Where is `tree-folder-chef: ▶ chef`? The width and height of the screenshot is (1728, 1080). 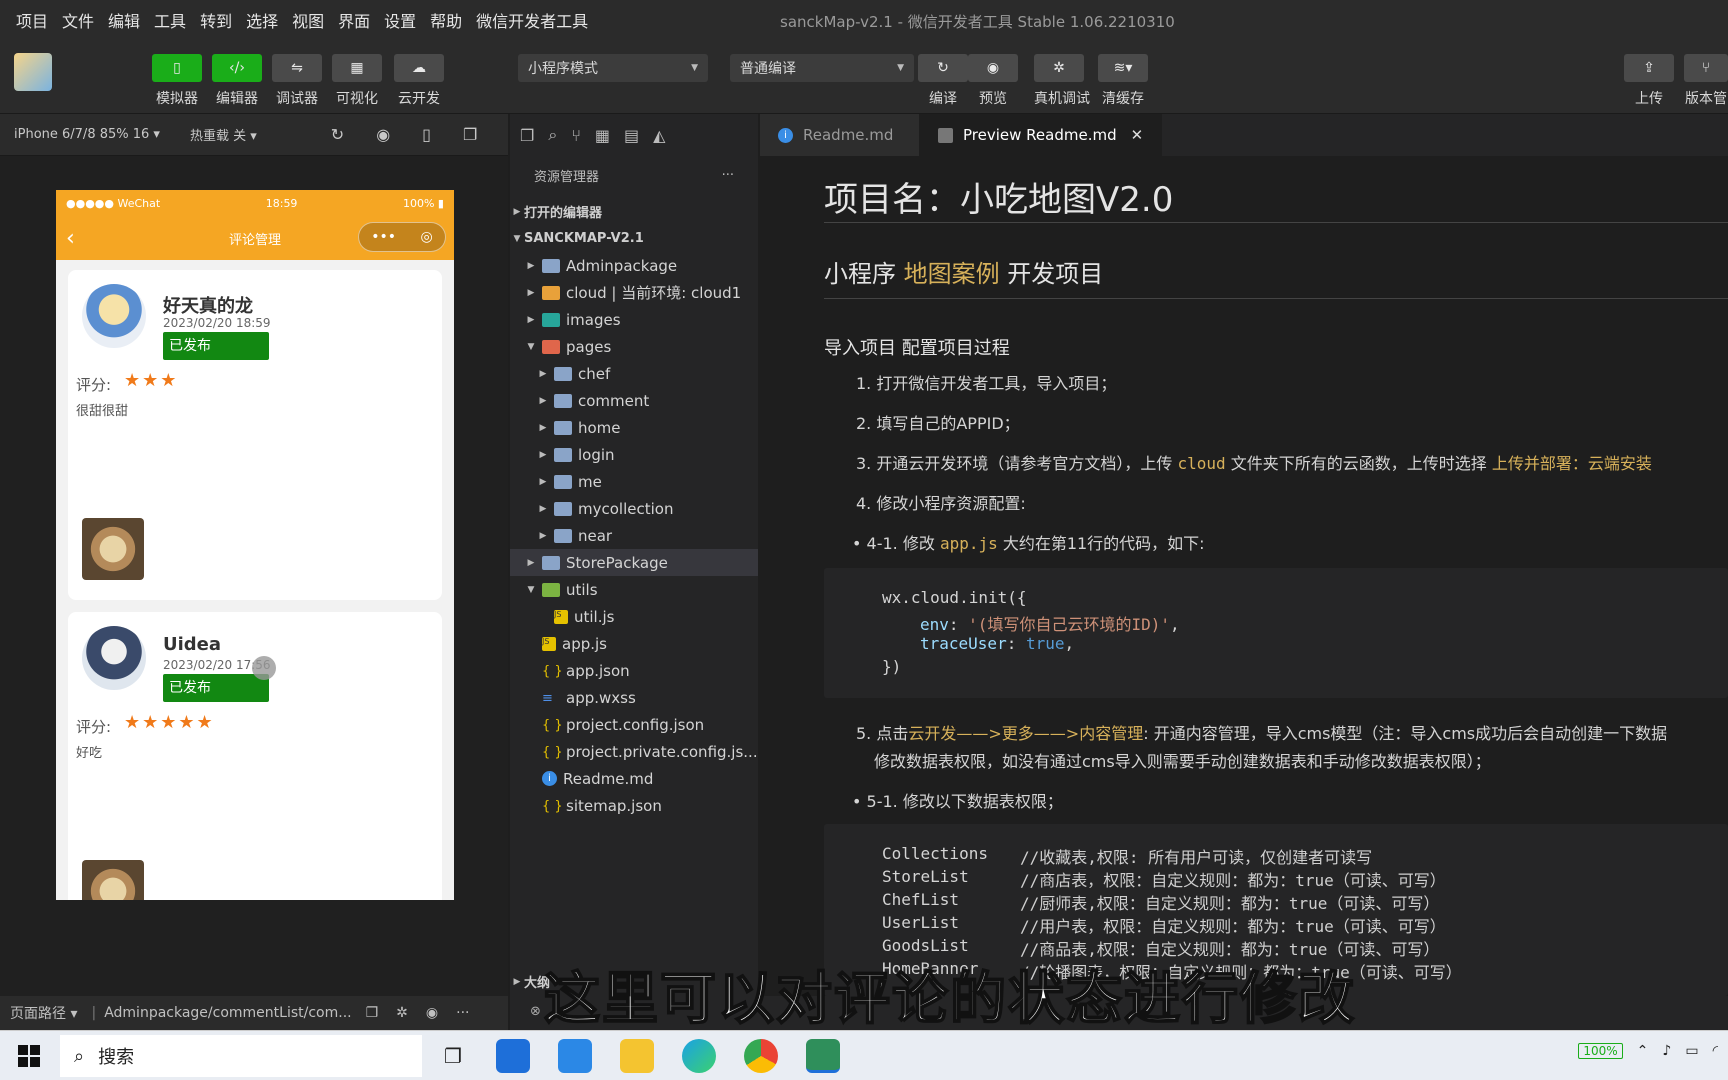 tree-folder-chef: ▶ chef is located at coordinates (634, 373).